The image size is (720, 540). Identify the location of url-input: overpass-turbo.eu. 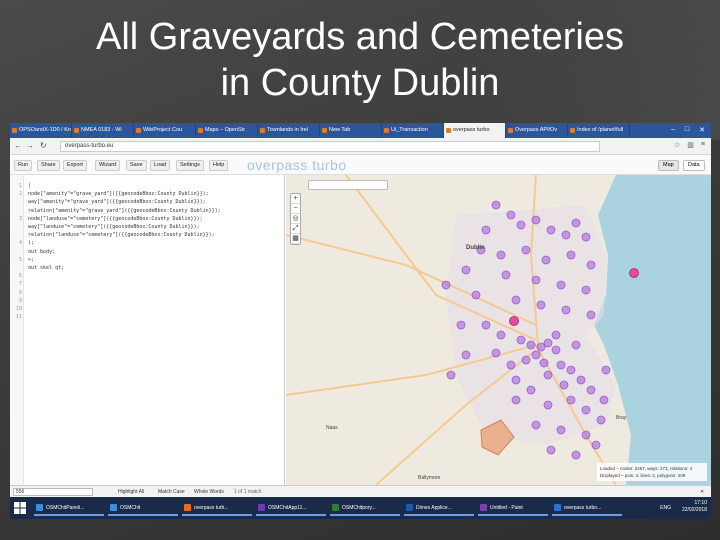
(330, 146).